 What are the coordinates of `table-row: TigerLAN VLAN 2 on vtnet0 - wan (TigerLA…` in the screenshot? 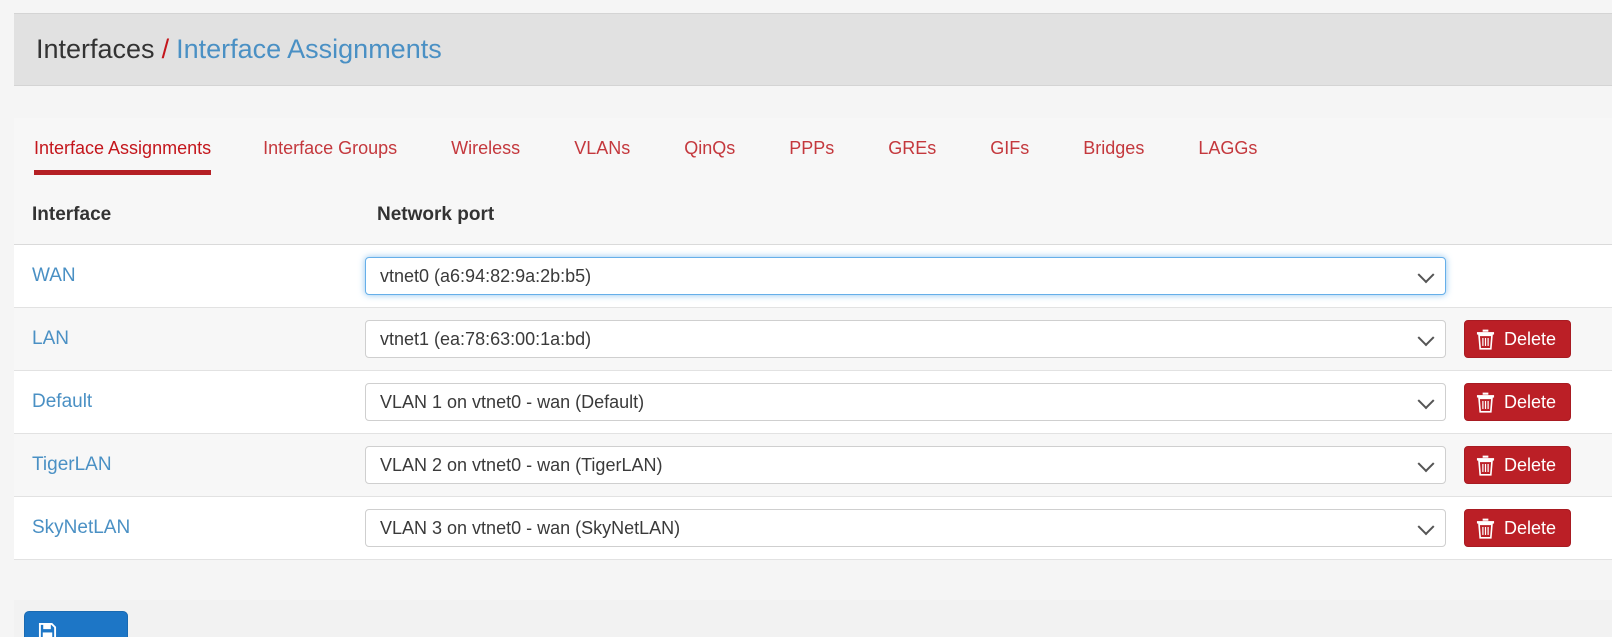 It's located at (813, 465).